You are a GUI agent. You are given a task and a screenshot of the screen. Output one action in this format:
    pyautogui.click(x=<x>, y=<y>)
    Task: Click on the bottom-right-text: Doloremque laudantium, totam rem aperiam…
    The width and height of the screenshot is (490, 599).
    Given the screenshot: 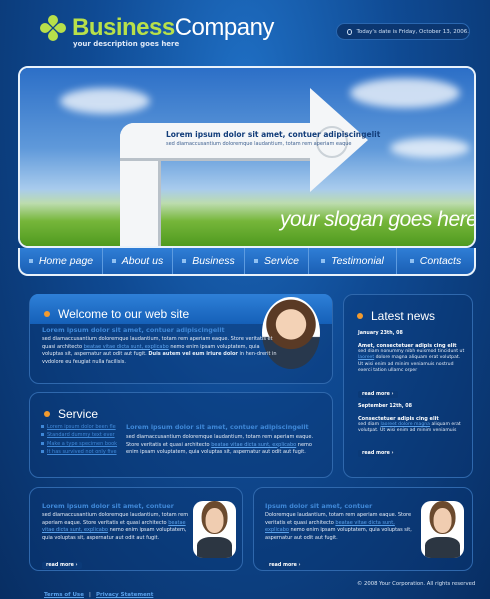 What is the action you would take?
    pyautogui.click(x=341, y=527)
    